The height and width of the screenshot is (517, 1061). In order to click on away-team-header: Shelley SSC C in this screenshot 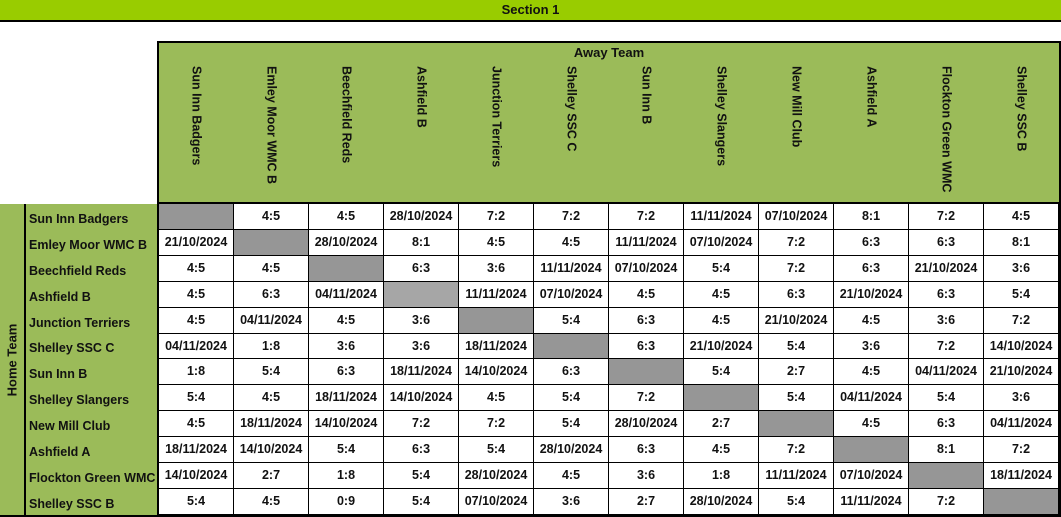, I will do `click(571, 132)`.